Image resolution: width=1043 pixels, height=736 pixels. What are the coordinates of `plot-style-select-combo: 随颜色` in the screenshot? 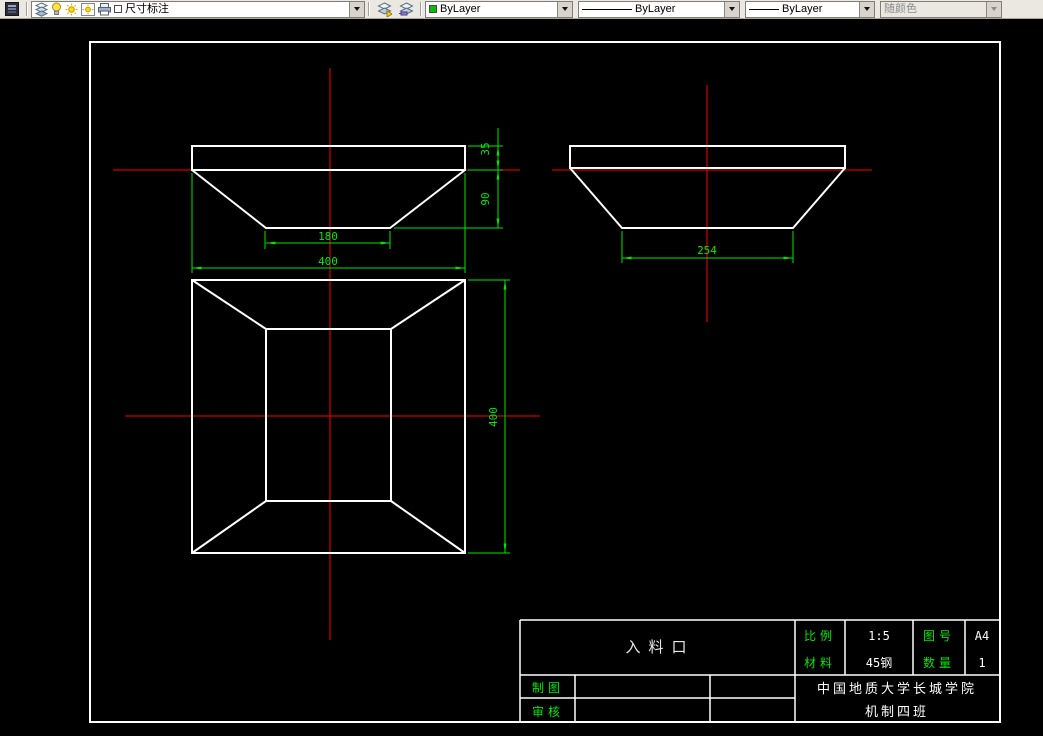 It's located at (941, 9).